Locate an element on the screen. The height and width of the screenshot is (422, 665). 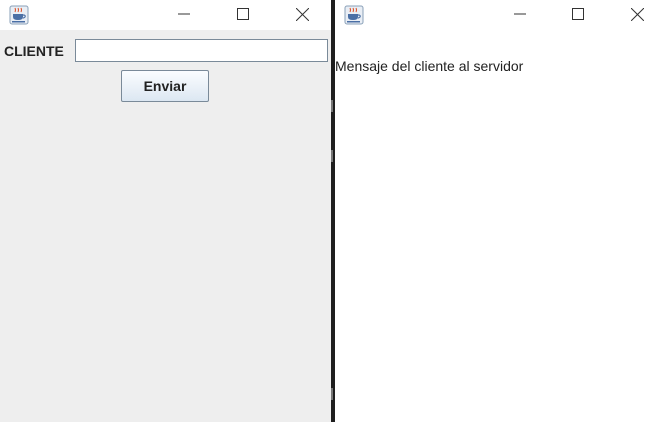
cliente-label: CLIENTE is located at coordinates (34, 51).